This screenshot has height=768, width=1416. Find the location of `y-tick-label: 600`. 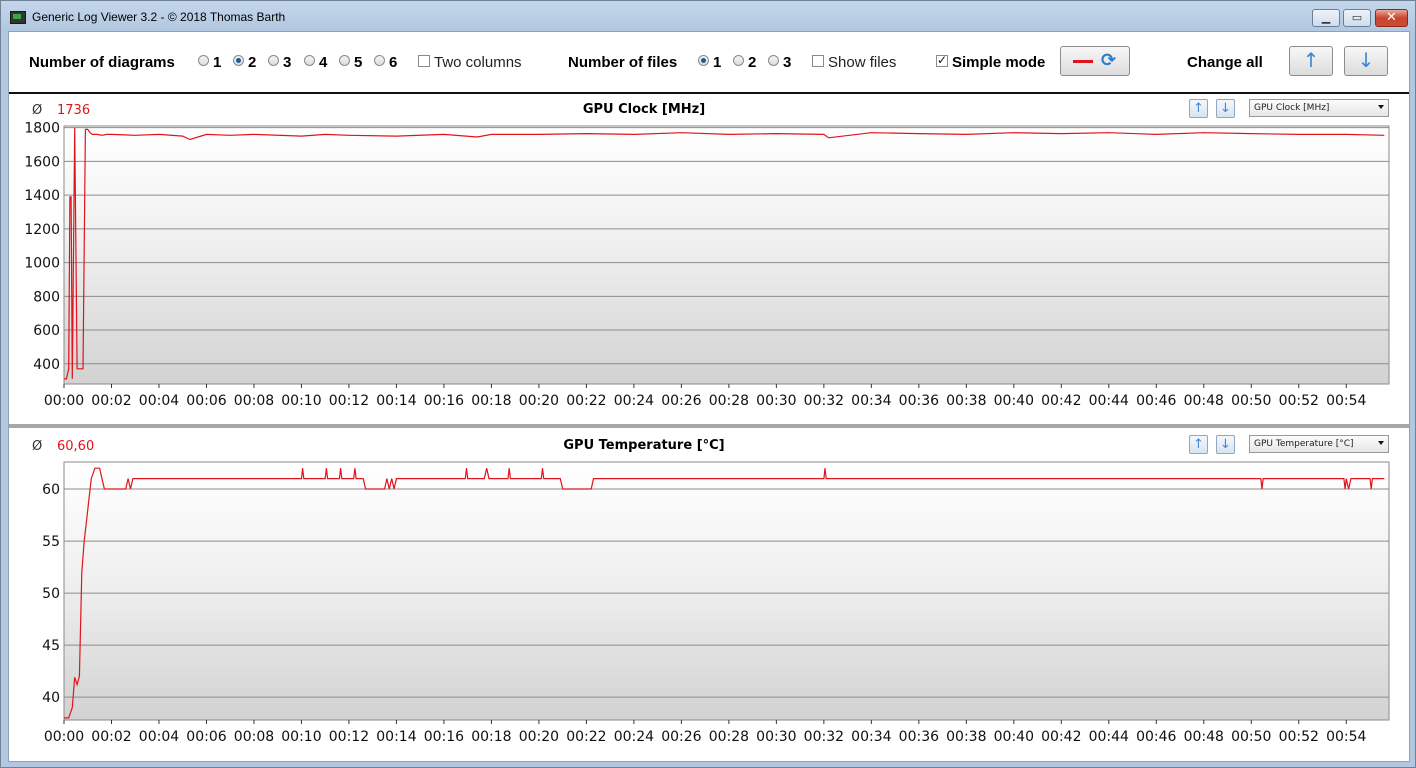

y-tick-label: 600 is located at coordinates (46, 331).